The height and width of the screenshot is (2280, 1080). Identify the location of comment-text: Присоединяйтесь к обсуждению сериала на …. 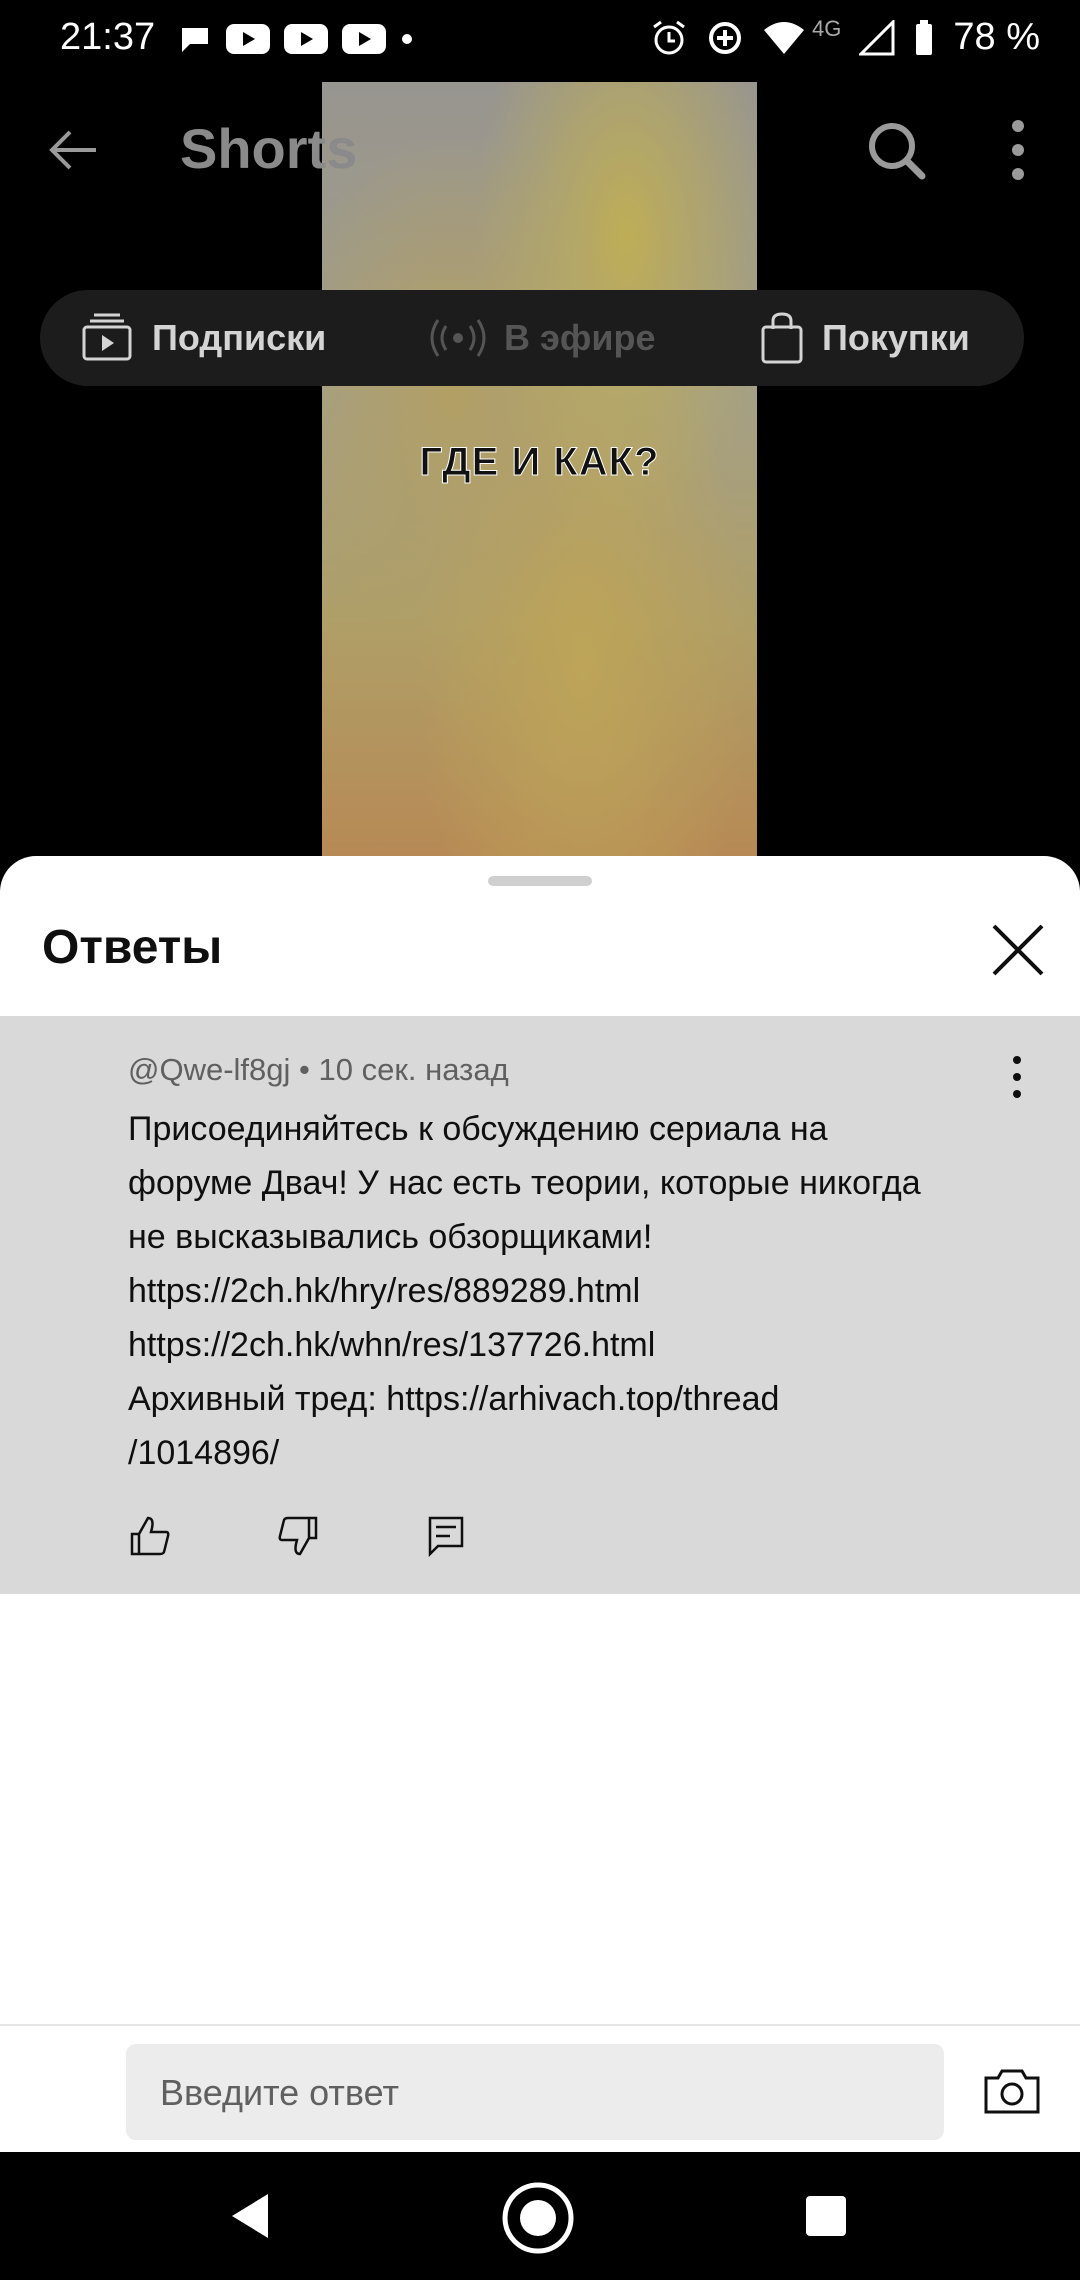
(578, 1291).